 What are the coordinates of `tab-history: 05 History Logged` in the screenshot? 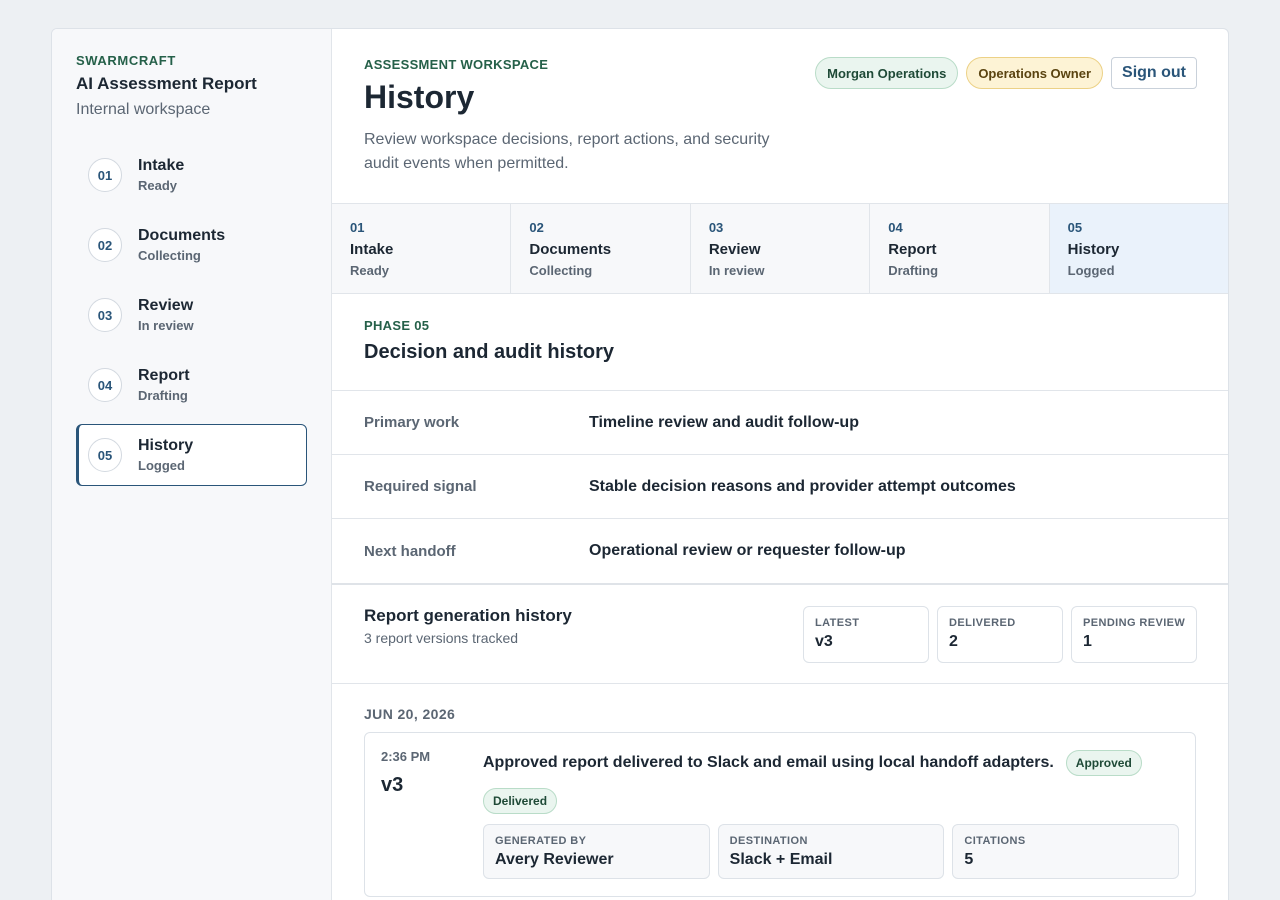 It's located at (1138, 248).